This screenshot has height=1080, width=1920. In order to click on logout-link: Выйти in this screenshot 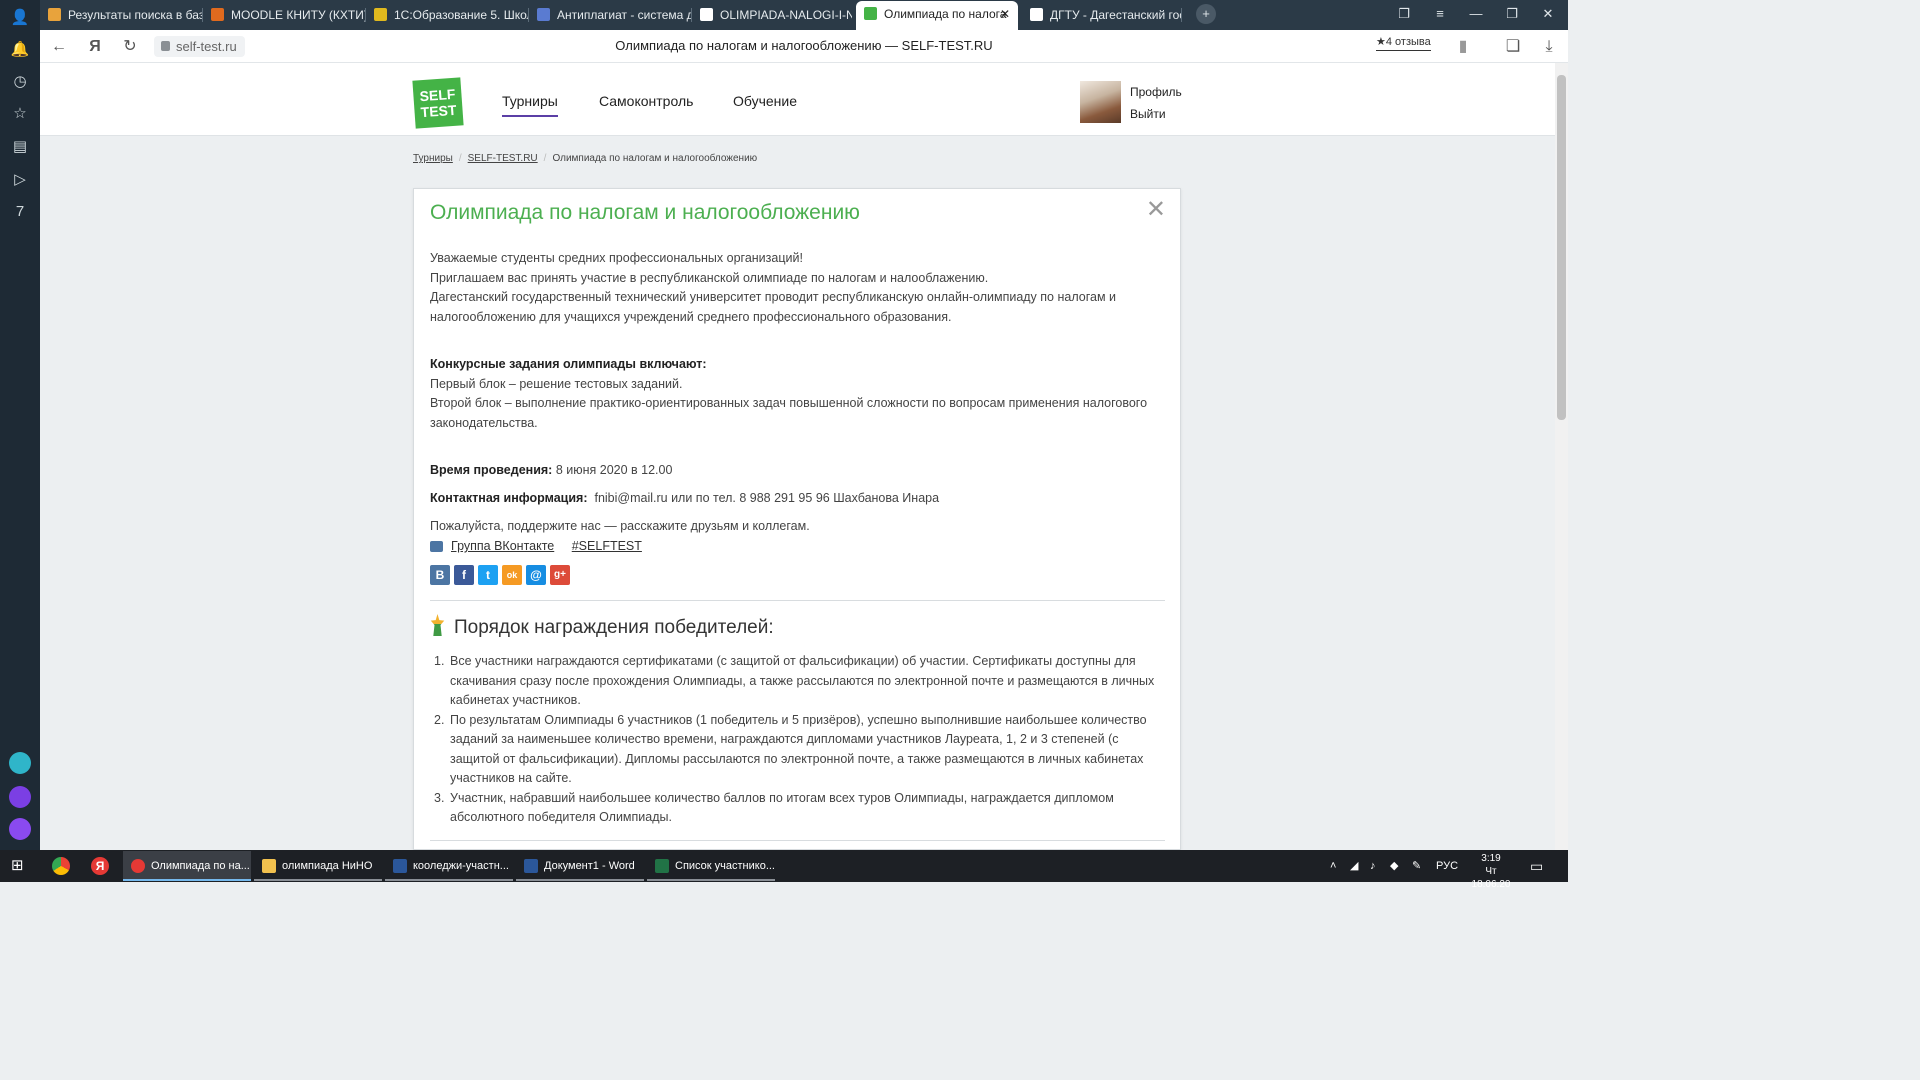, I will do `click(1148, 114)`.